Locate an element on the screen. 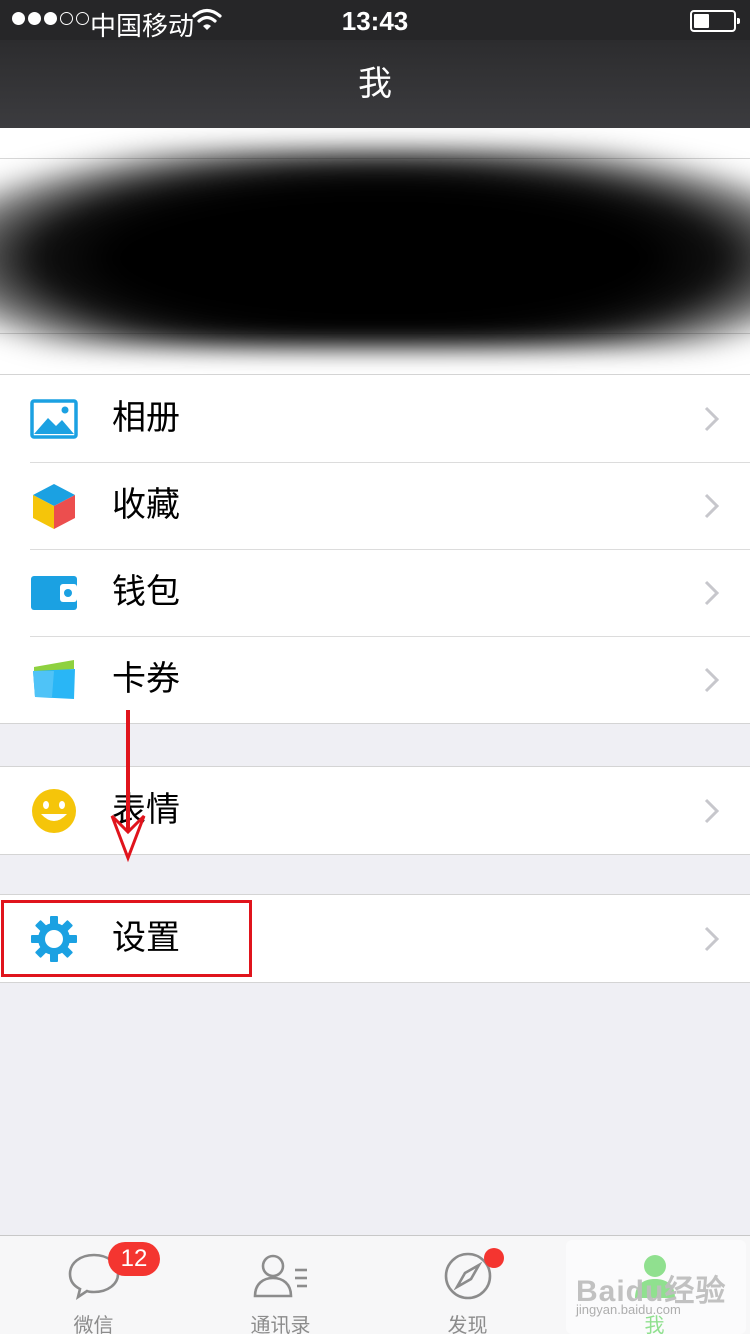 The image size is (750, 1334). status-time: 13:43 is located at coordinates (375, 21).